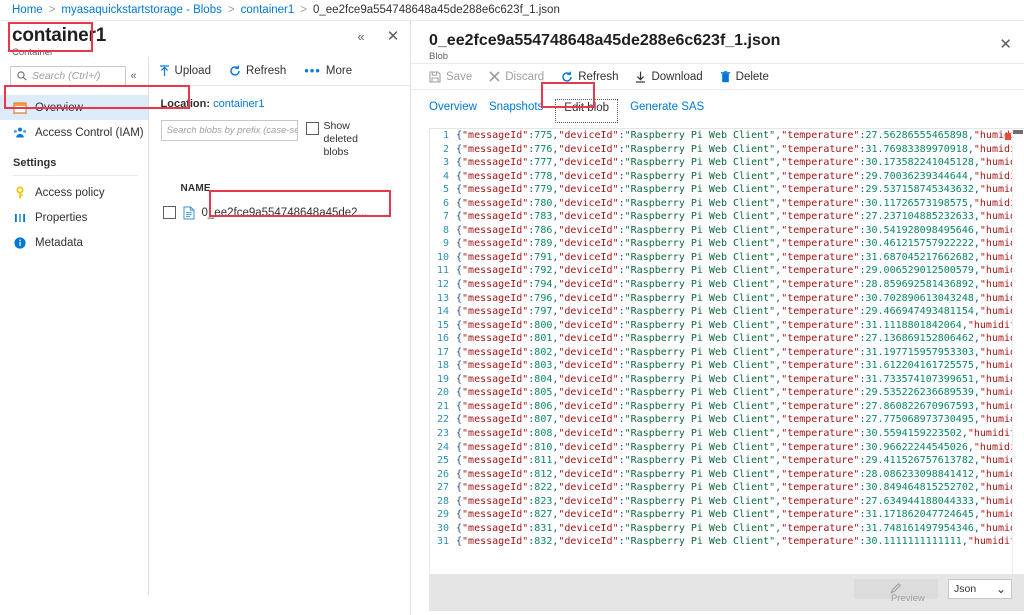 The image size is (1024, 615). I want to click on sidebar-item-label: Access Control (IAM), so click(89, 132).